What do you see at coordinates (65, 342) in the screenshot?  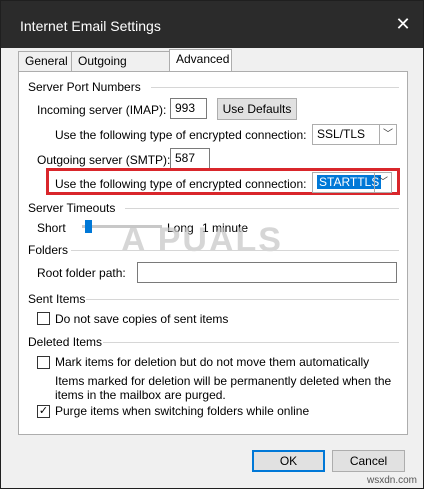 I see `group-deleted-items: Deleted Items` at bounding box center [65, 342].